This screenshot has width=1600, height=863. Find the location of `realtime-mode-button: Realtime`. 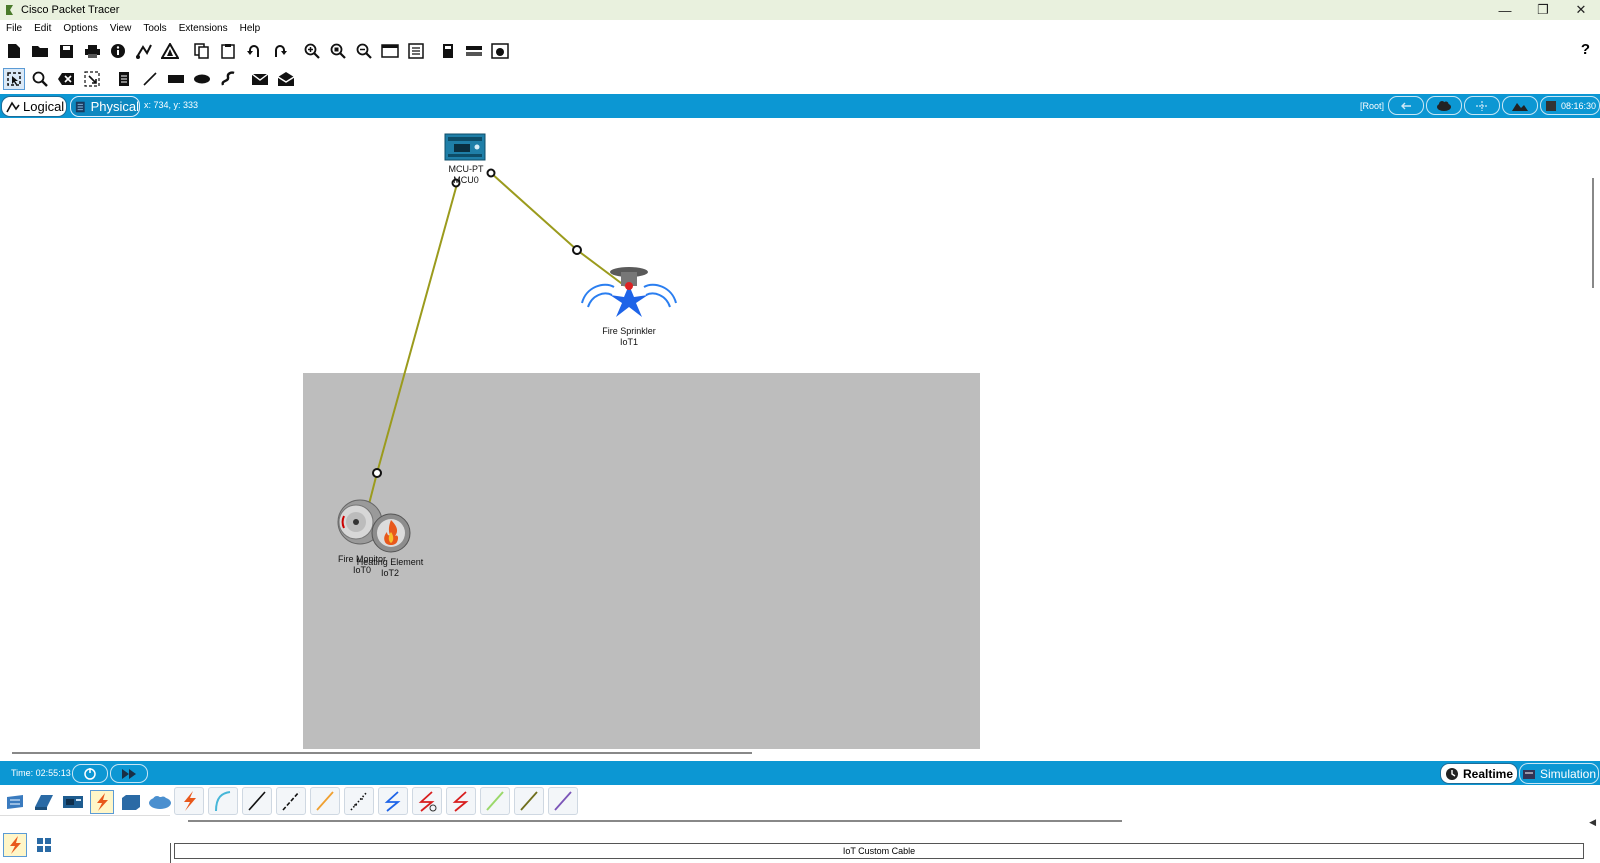

realtime-mode-button: Realtime is located at coordinates (1479, 773).